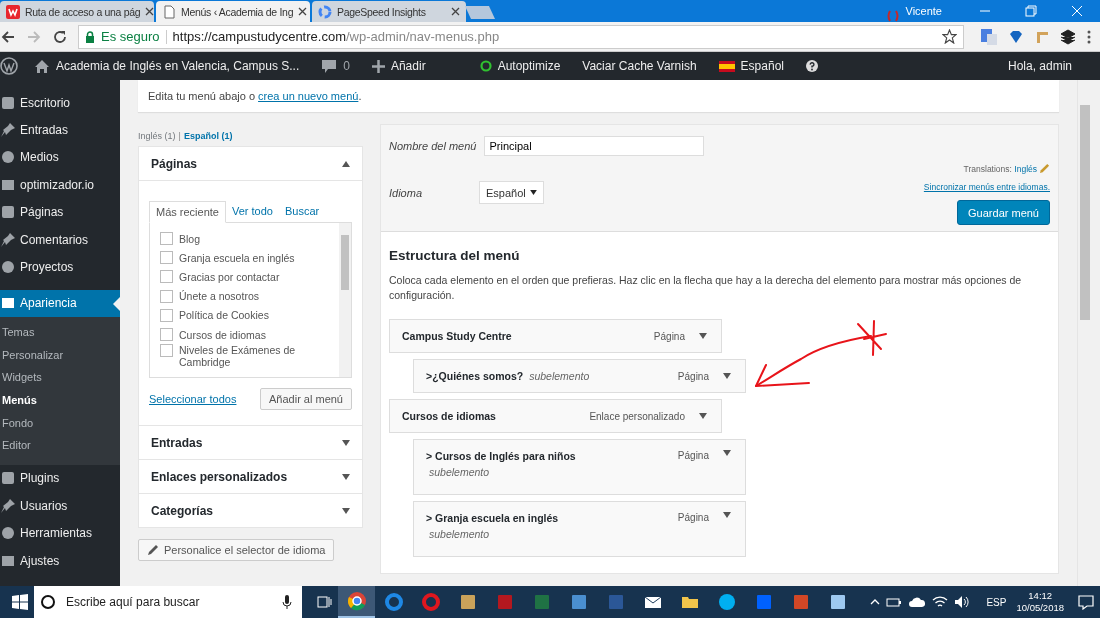  I want to click on page-option-label: Cursos de idiomas, so click(222, 334).